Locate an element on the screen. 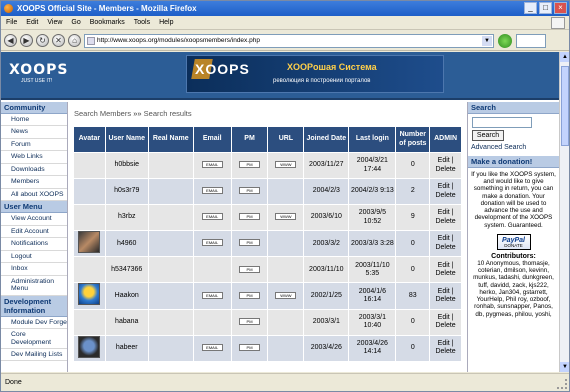 The height and width of the screenshot is (392, 570). avatar-cell is located at coordinates (89, 217).